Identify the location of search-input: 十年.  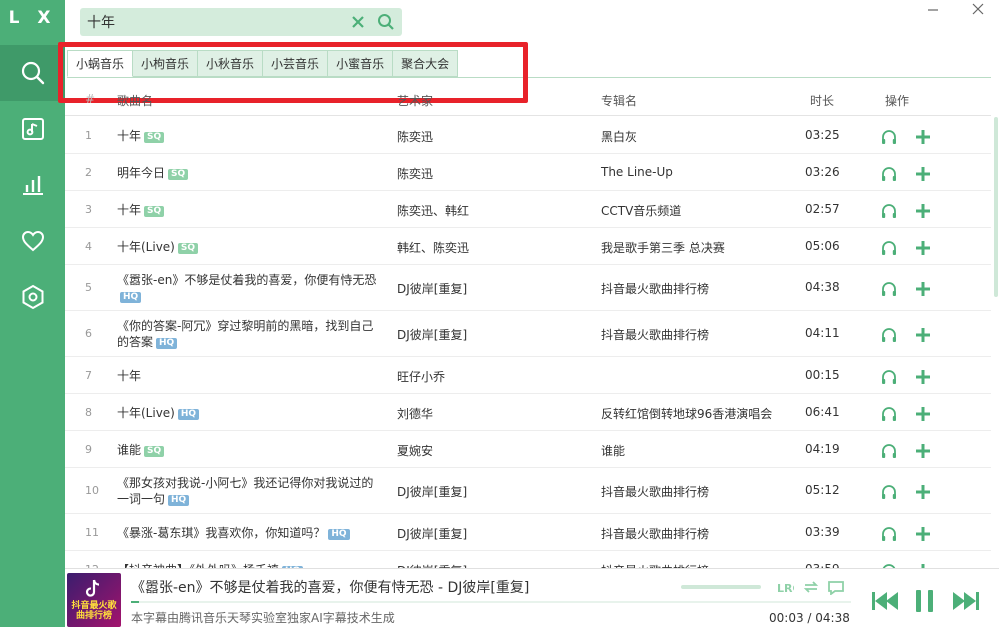
(101, 22).